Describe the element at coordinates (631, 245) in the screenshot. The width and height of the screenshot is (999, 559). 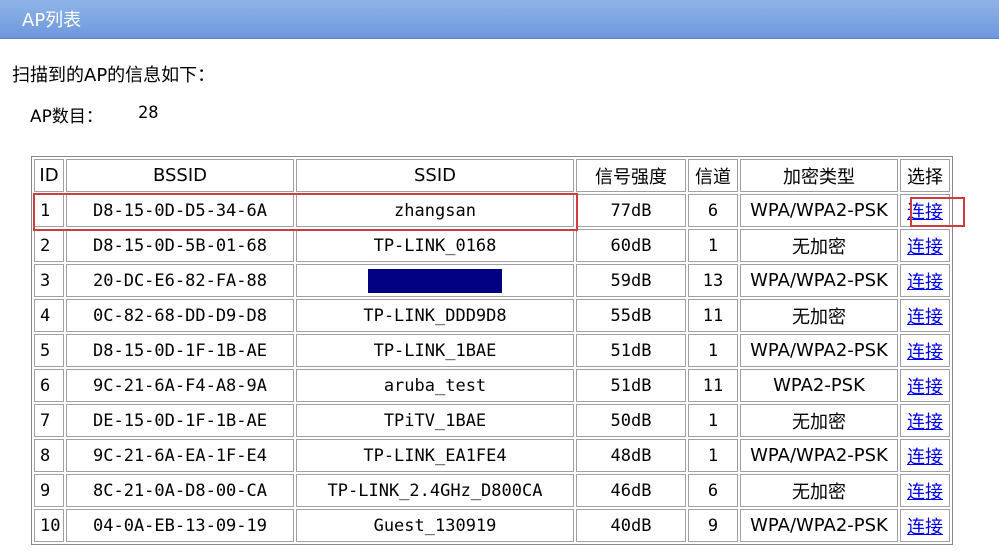
I see `row-signal: 60dB` at that location.